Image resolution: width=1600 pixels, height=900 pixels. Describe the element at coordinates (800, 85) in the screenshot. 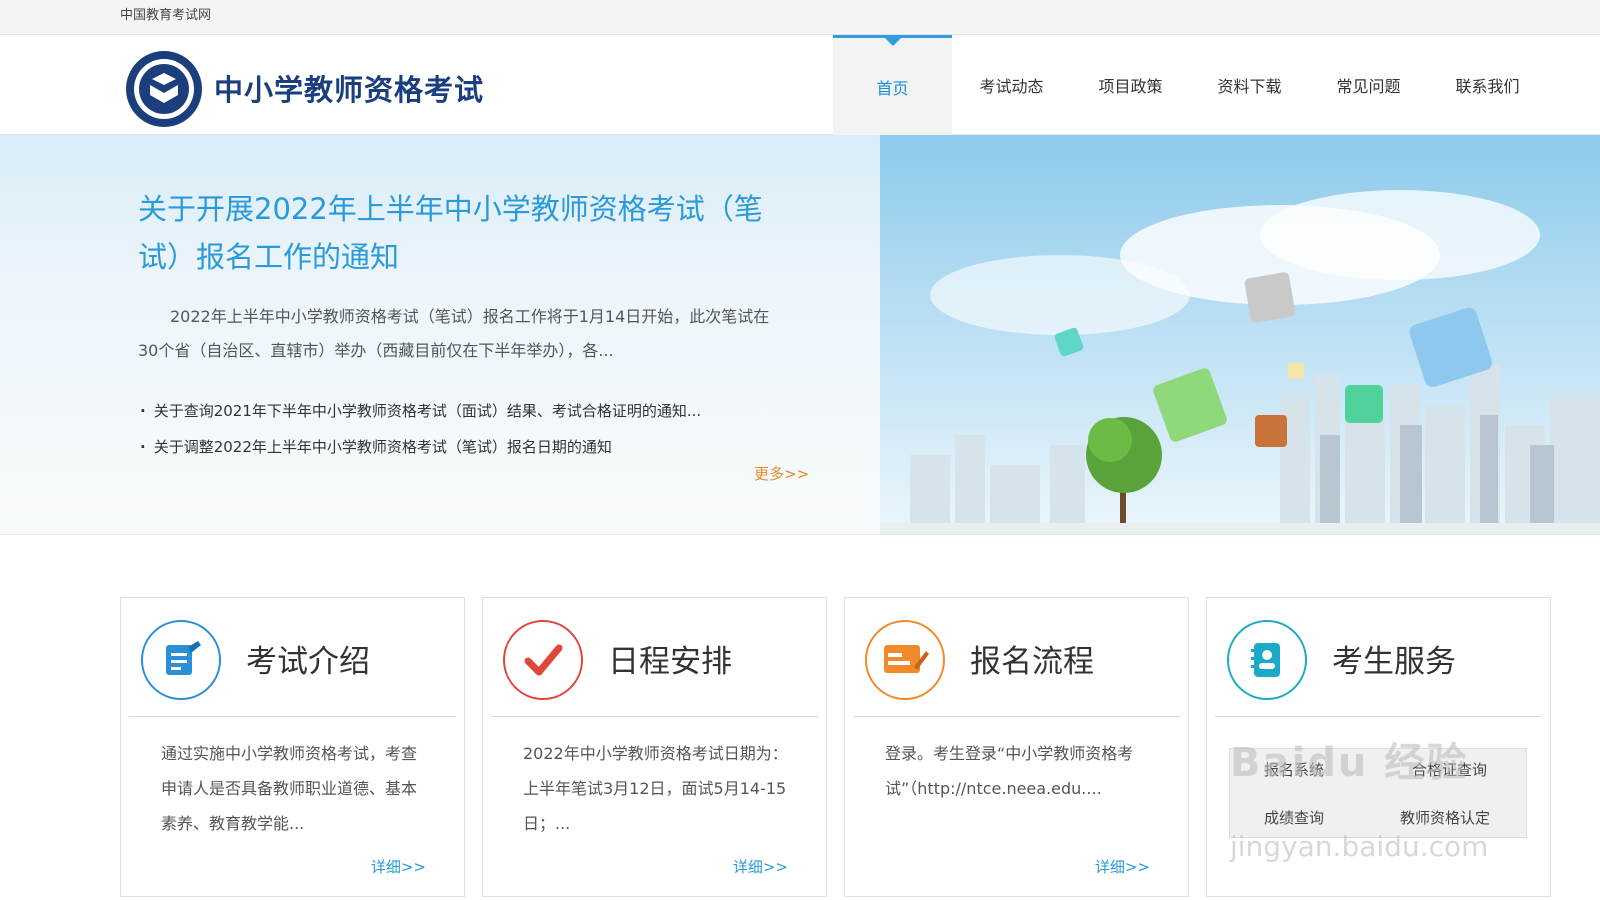

I see `header: 中小学教师资格考试 首页 考试动态 项目政策 资料下载 常见问题 联系我们` at that location.